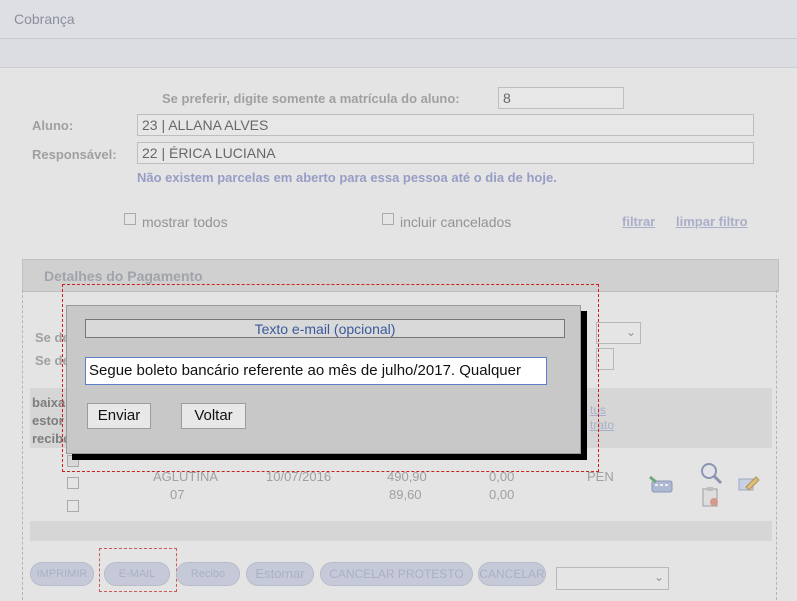 This screenshot has height=601, width=797. I want to click on enviar-button: Enviar, so click(119, 416).